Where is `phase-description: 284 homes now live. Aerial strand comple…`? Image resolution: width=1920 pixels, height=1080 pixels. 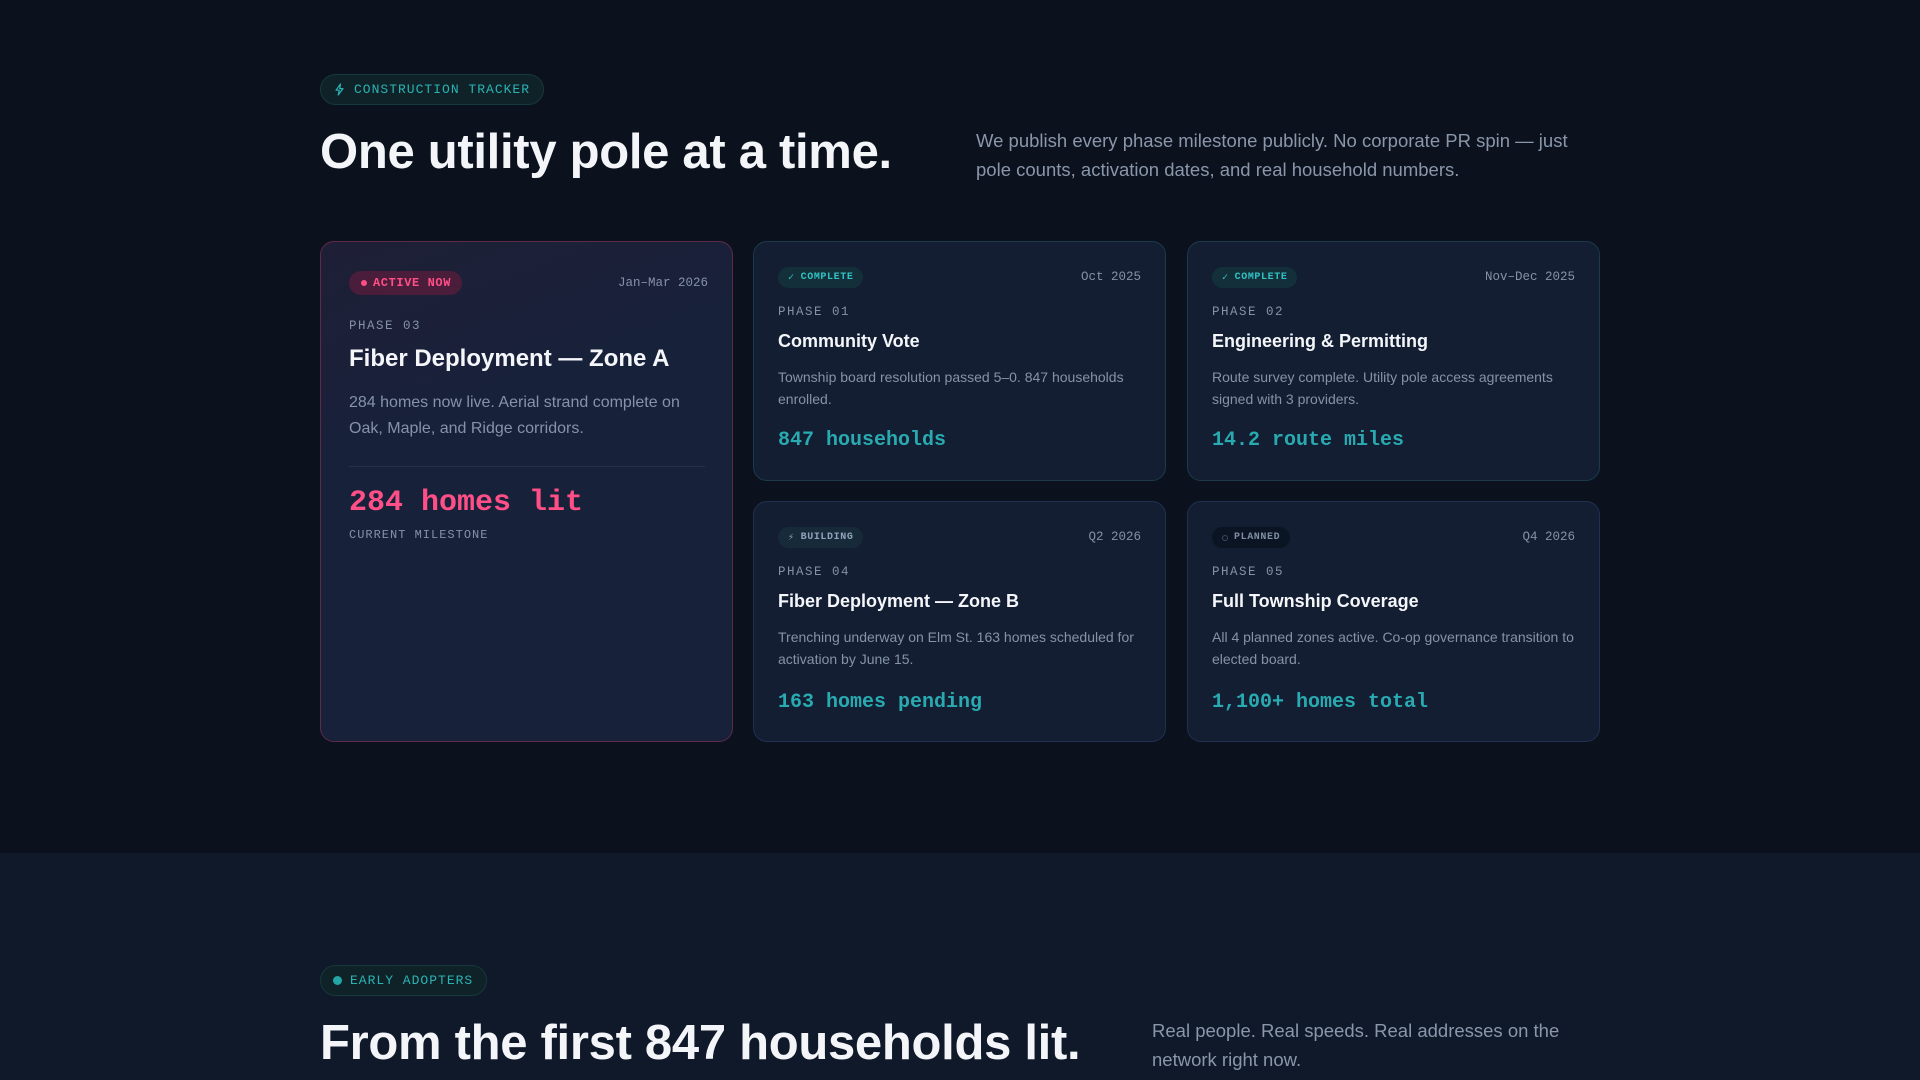
phase-description: 284 homes now live. Aerial strand comple… is located at coordinates (514, 415).